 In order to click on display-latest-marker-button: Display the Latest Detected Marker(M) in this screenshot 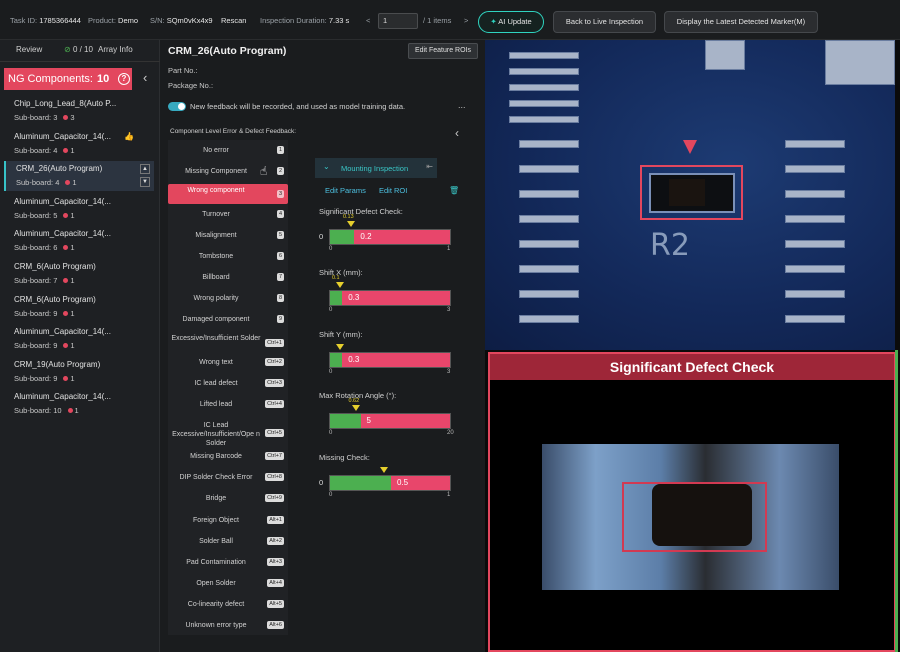, I will do `click(741, 22)`.